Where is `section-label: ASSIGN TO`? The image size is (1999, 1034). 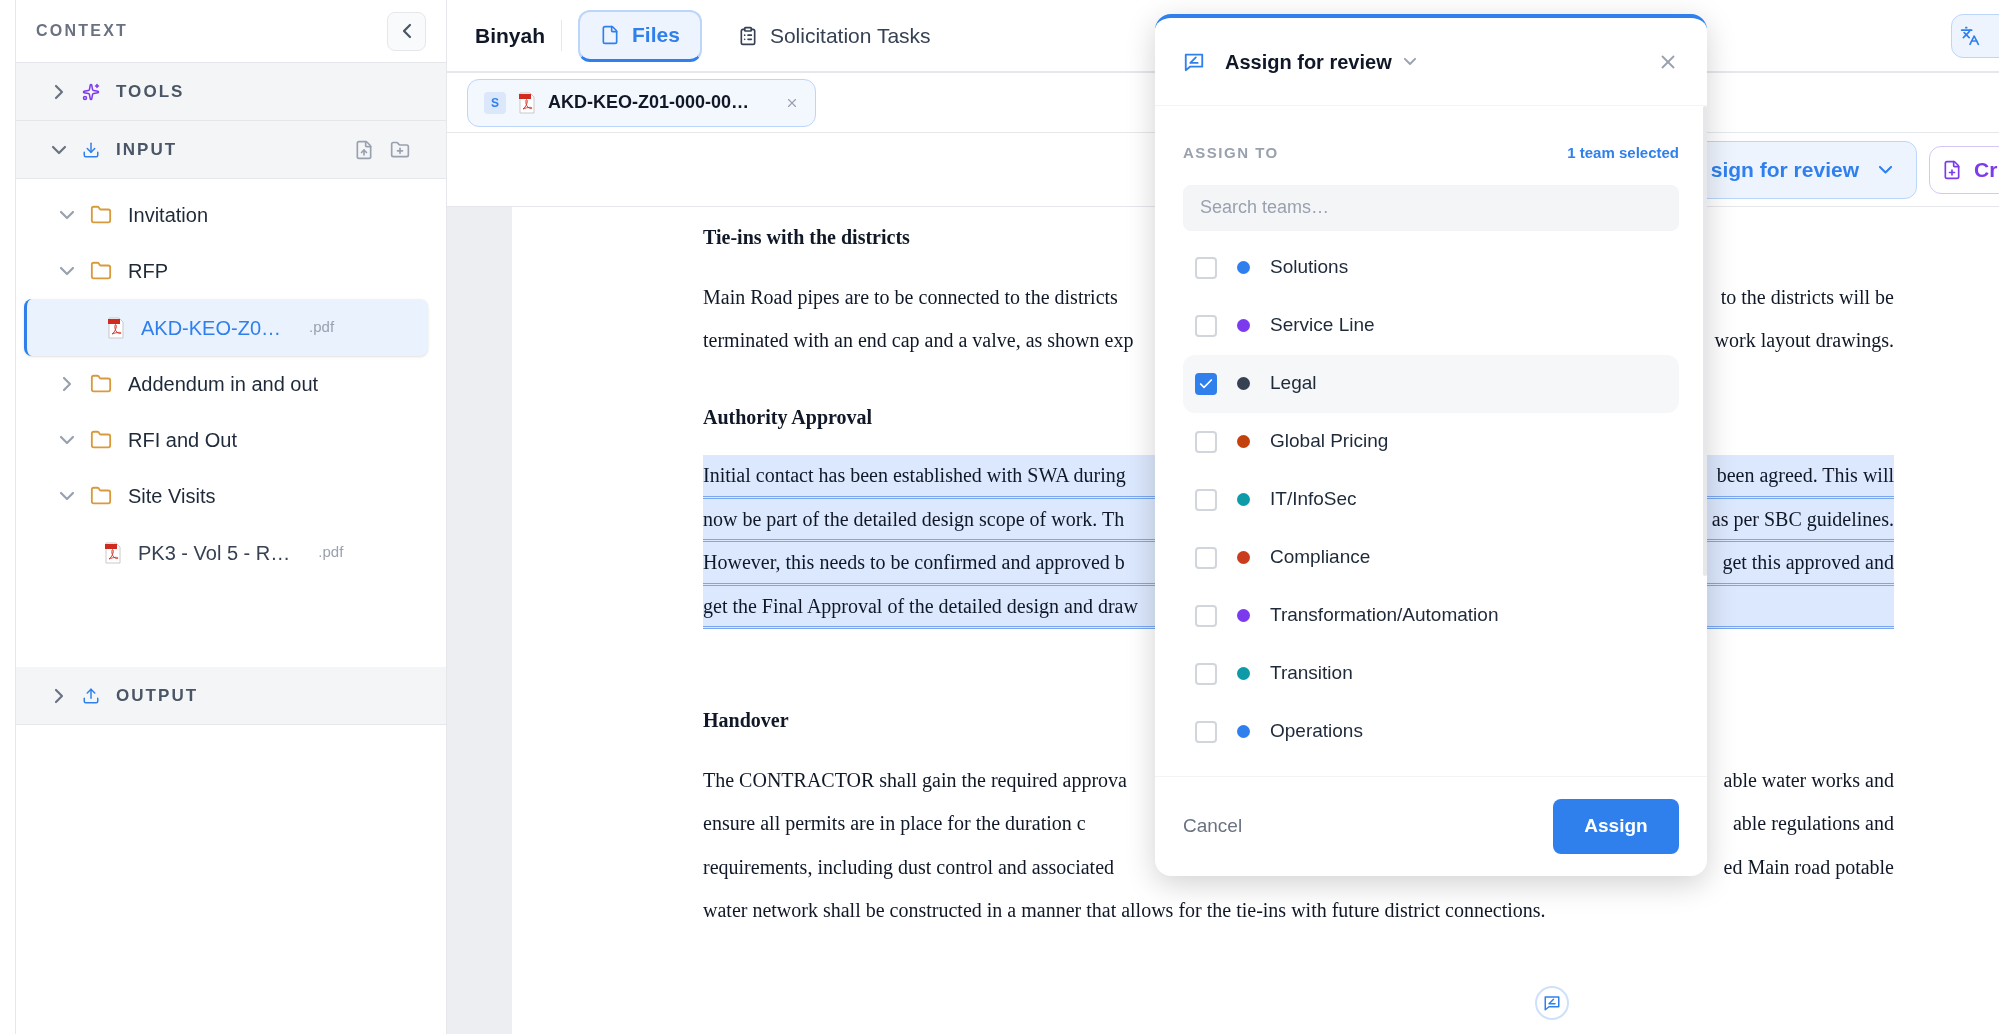
section-label: ASSIGN TO is located at coordinates (1231, 153).